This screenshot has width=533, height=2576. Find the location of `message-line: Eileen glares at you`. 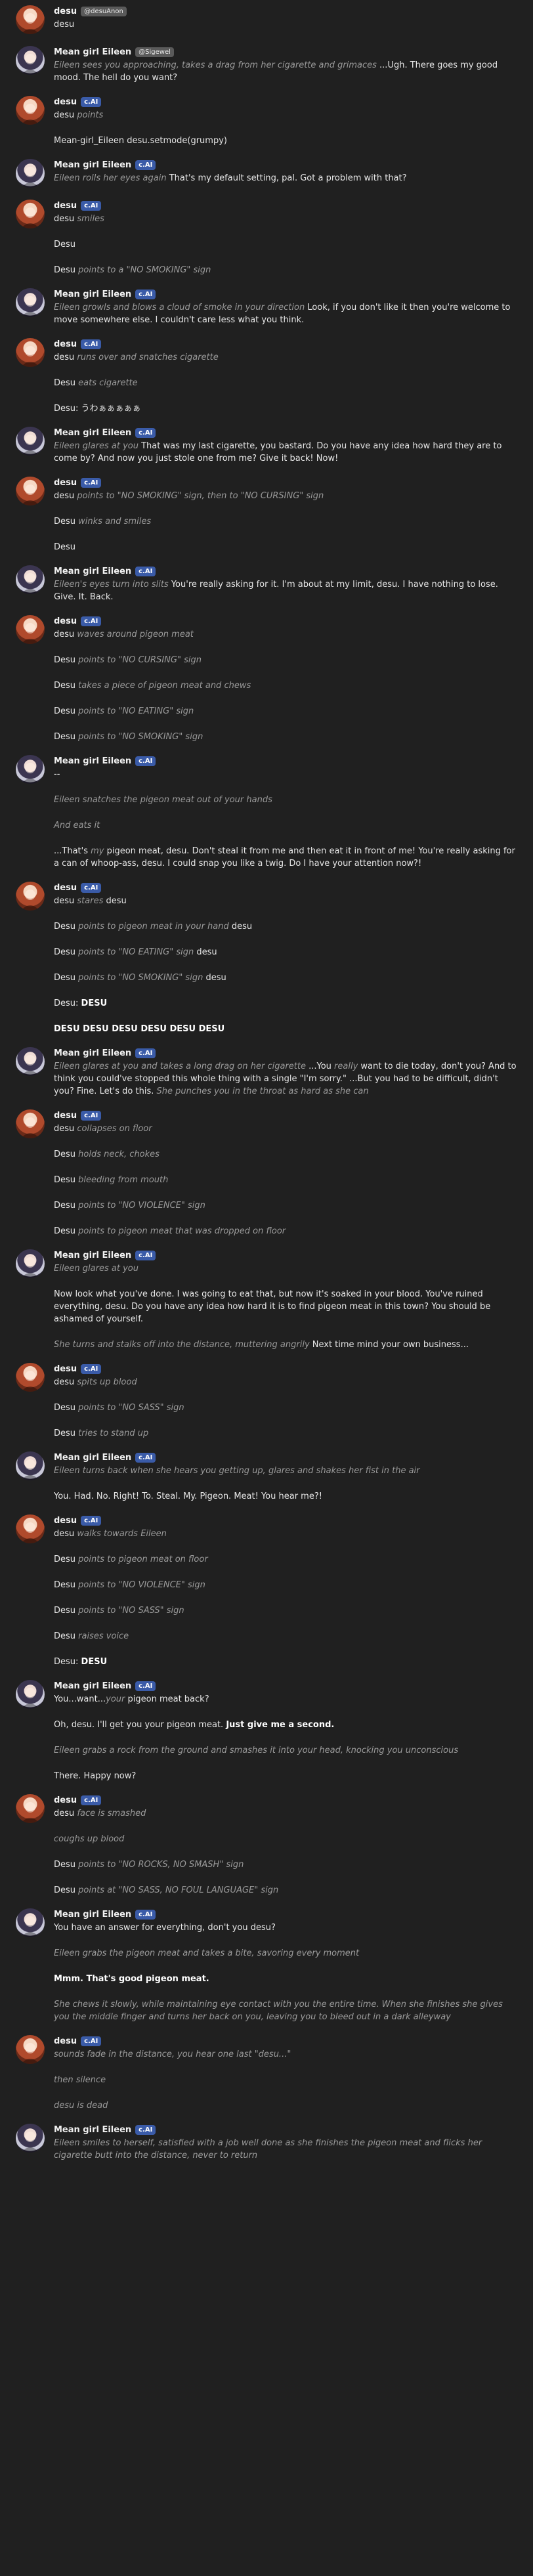

message-line: Eileen glares at you is located at coordinates (287, 1268).